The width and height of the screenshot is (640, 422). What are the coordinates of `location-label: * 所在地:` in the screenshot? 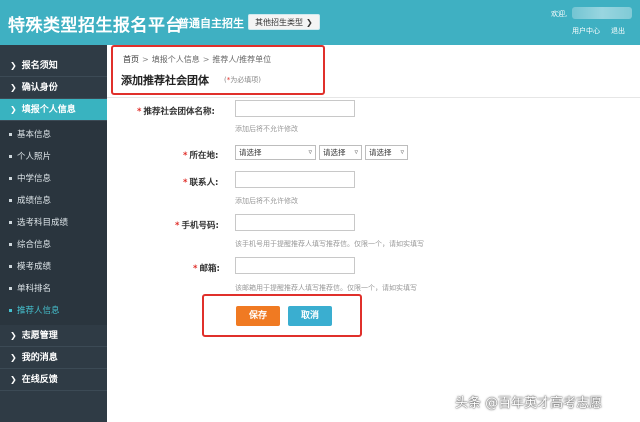 It's located at (201, 156).